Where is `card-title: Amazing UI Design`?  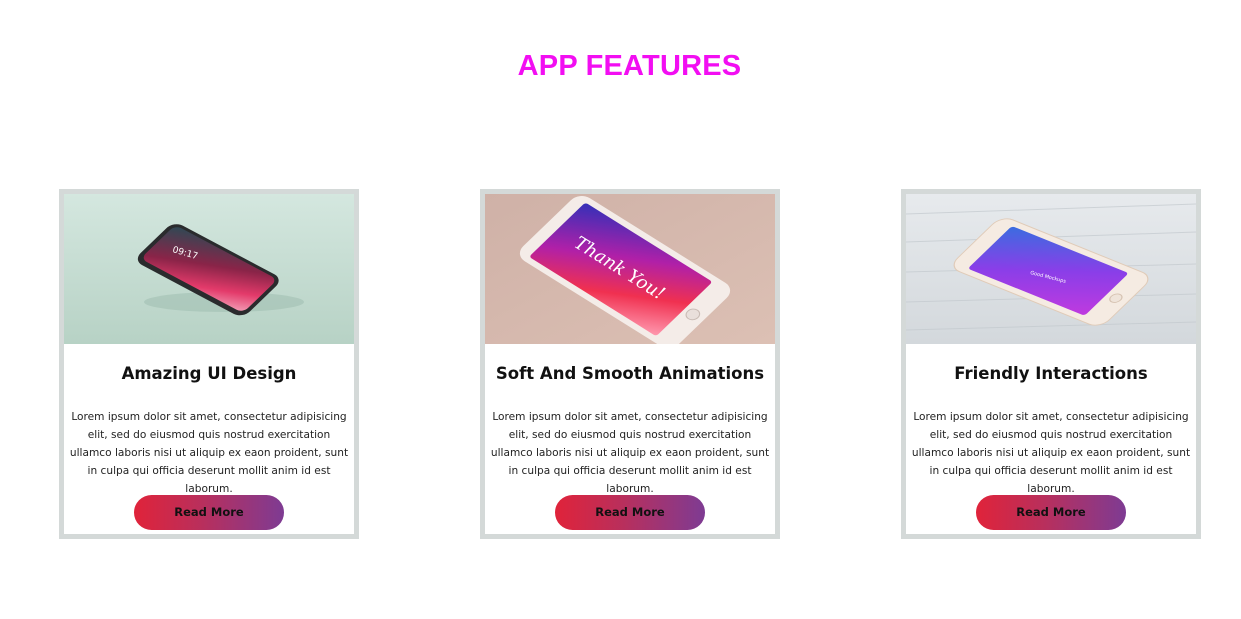
card-title: Amazing UI Design is located at coordinates (209, 373).